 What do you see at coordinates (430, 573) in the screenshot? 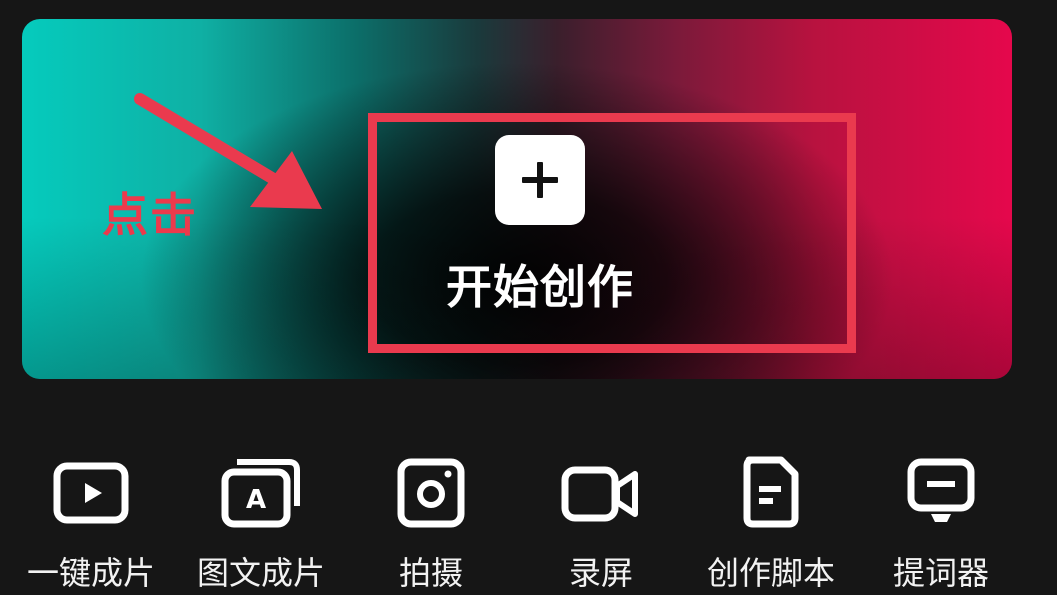
I see `tool-label: 拍摄` at bounding box center [430, 573].